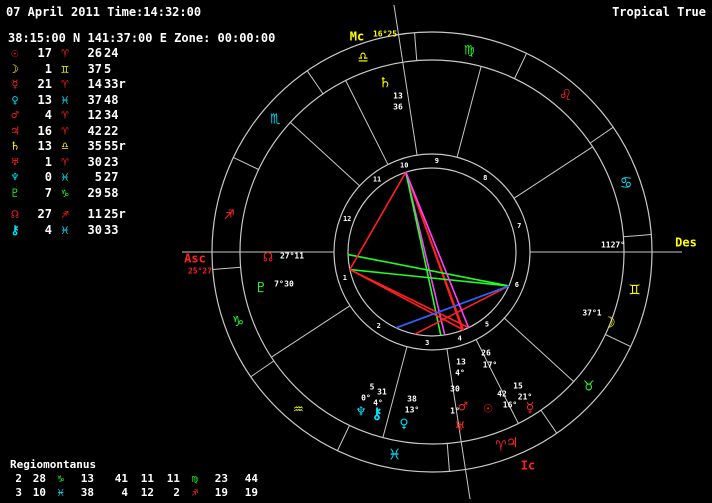  I want to click on house-ring-inner, so click(432, 252).